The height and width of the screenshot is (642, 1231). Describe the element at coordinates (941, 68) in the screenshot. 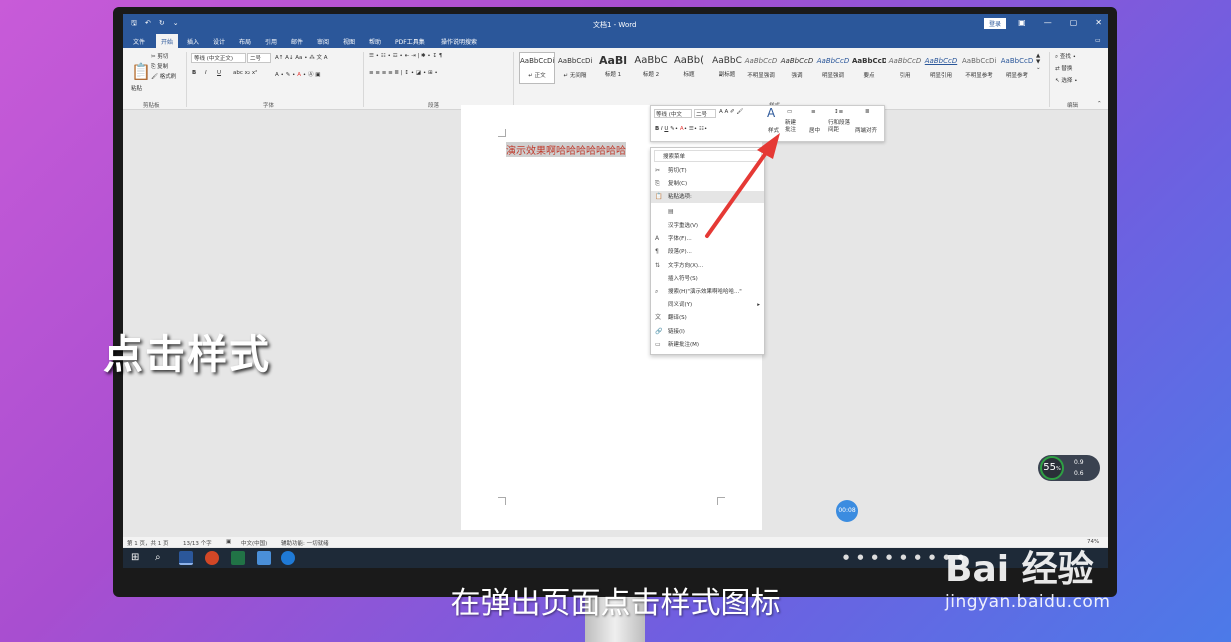

I see `style-intense-quote: AaBbCcD 明显引用` at that location.